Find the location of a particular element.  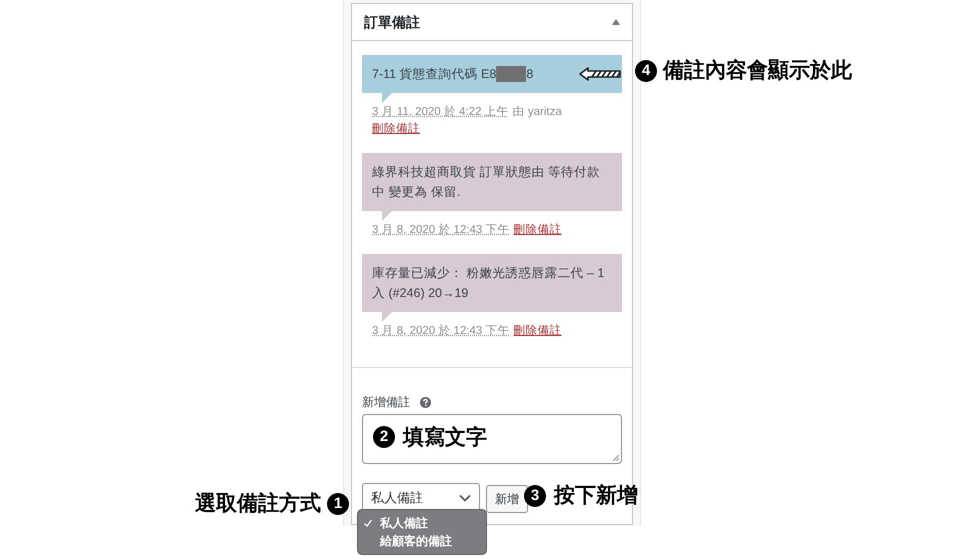

textarea-value: 填寫文字 is located at coordinates (445, 438).